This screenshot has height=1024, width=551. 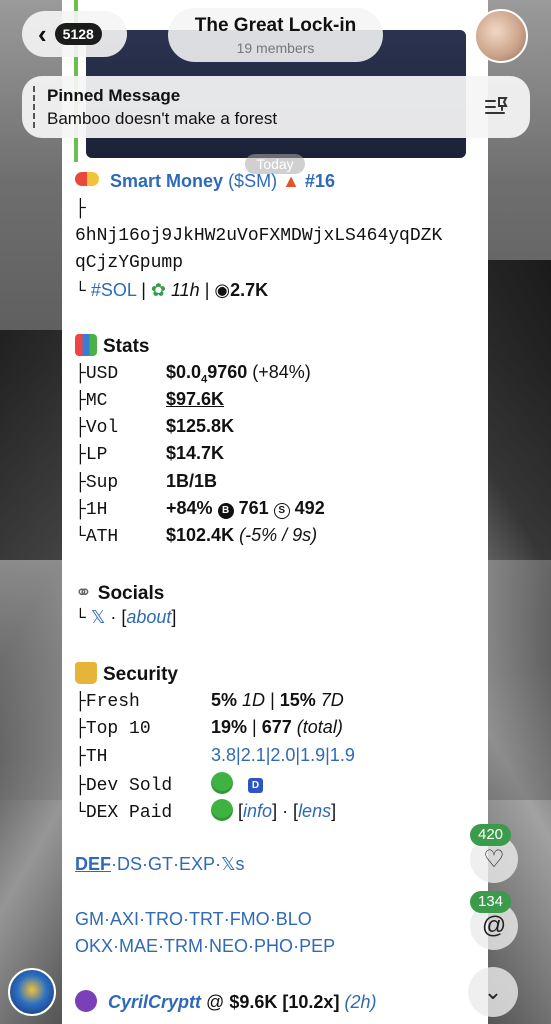 I want to click on token-rank: #16, so click(x=320, y=181).